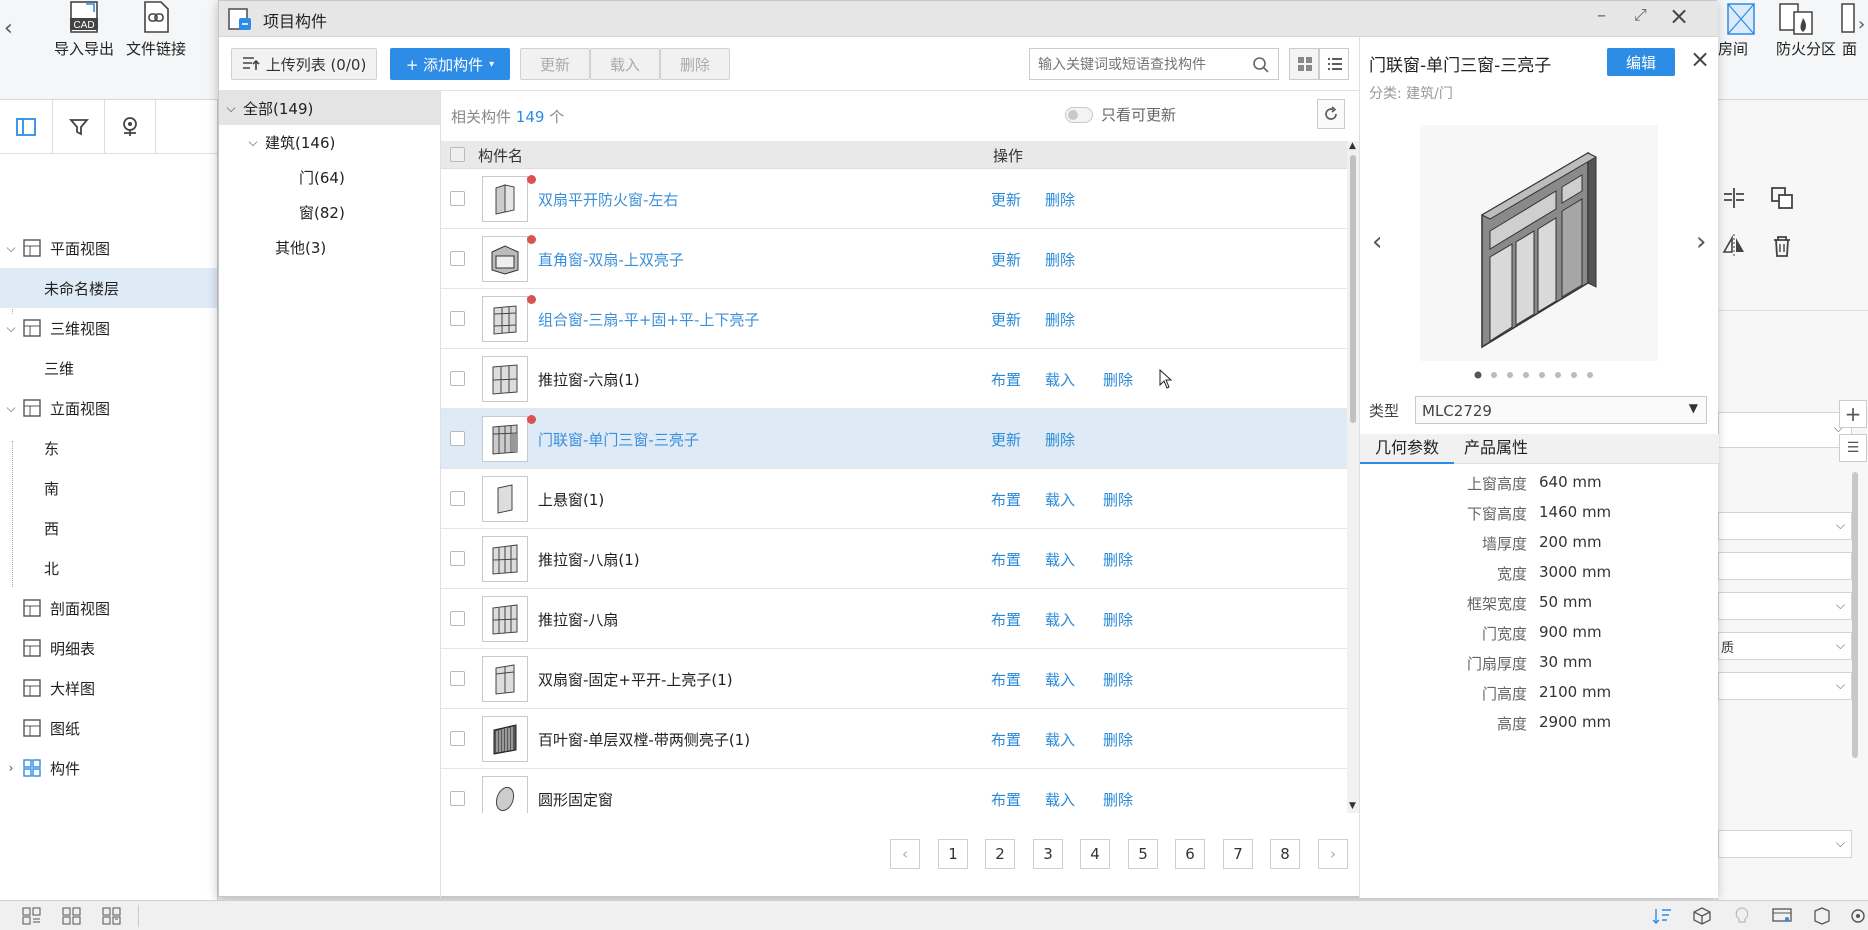  I want to click on component-name: 推拉窗-八扇(1), so click(589, 559).